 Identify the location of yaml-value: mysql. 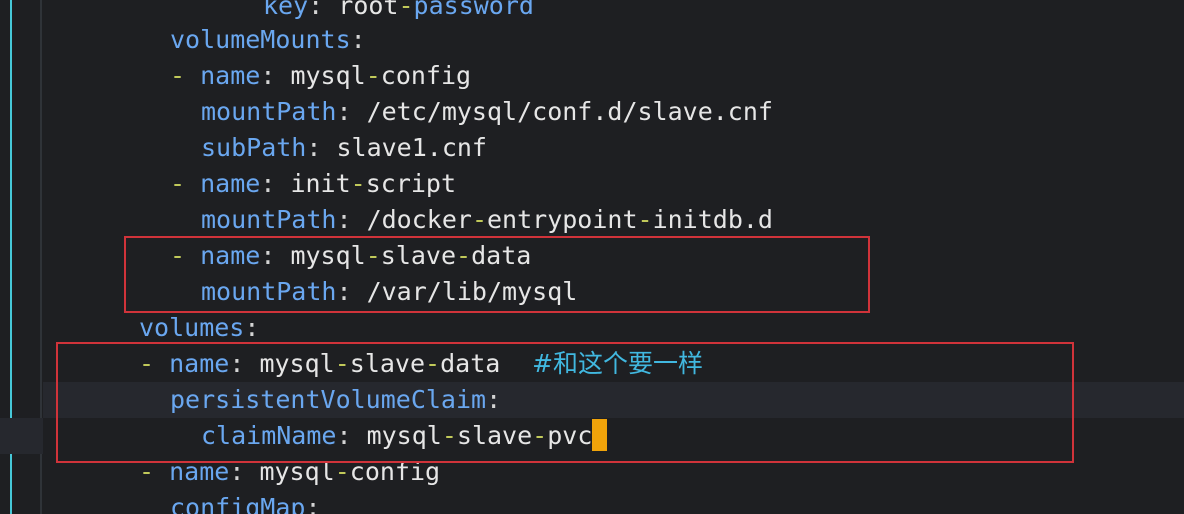
(328, 75).